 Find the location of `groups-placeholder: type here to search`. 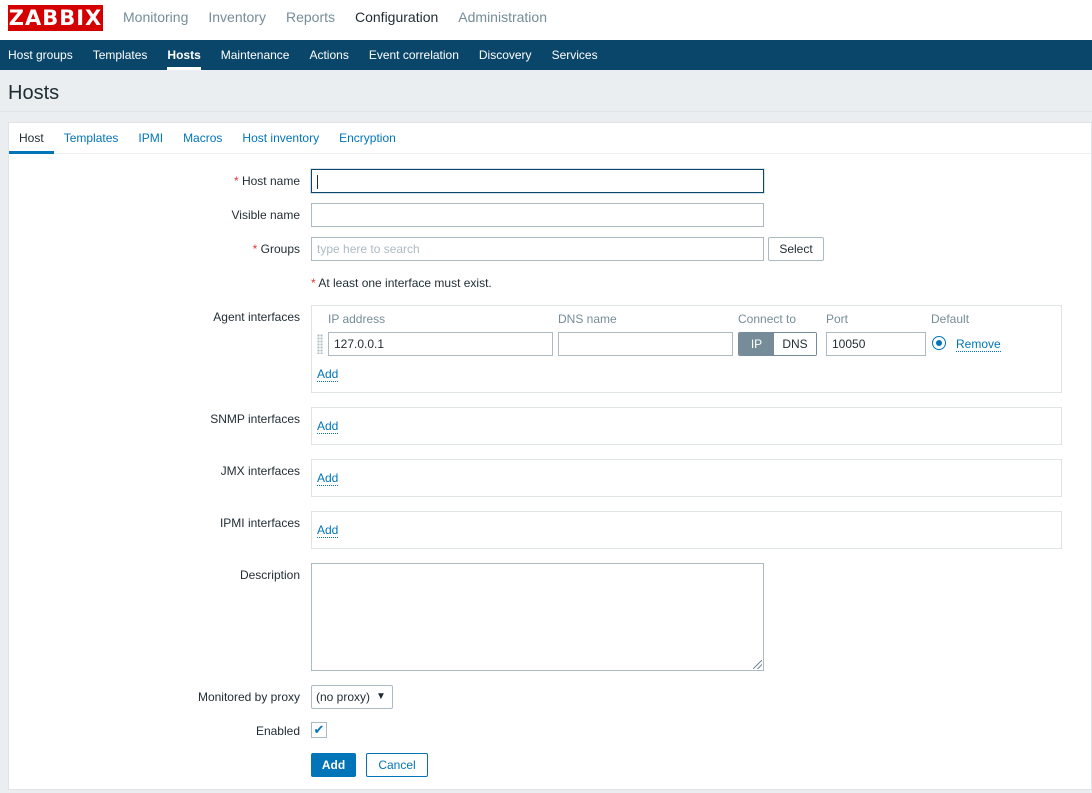

groups-placeholder: type here to search is located at coordinates (368, 249).